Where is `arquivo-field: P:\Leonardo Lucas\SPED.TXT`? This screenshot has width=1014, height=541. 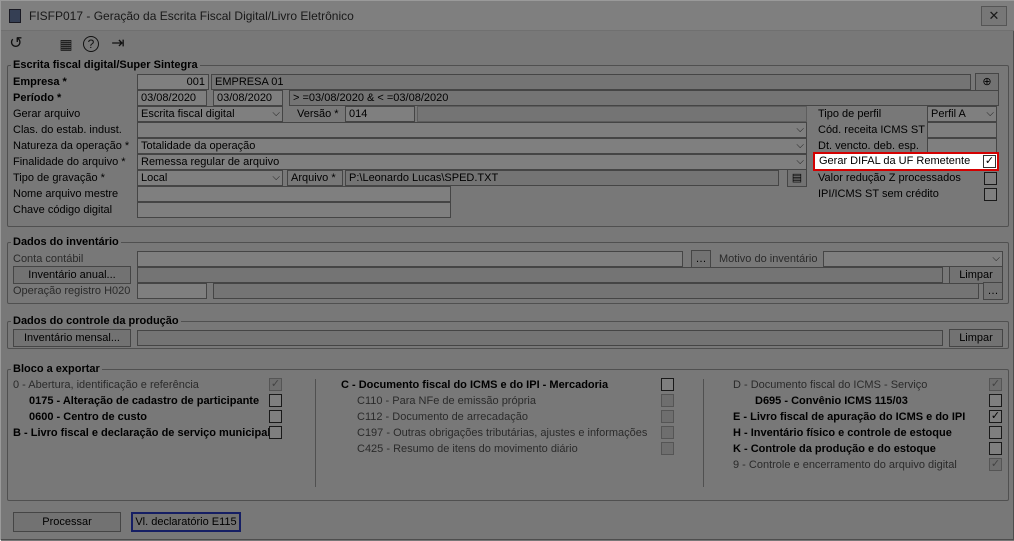
arquivo-field: P:\Leonardo Lucas\SPED.TXT is located at coordinates (562, 178).